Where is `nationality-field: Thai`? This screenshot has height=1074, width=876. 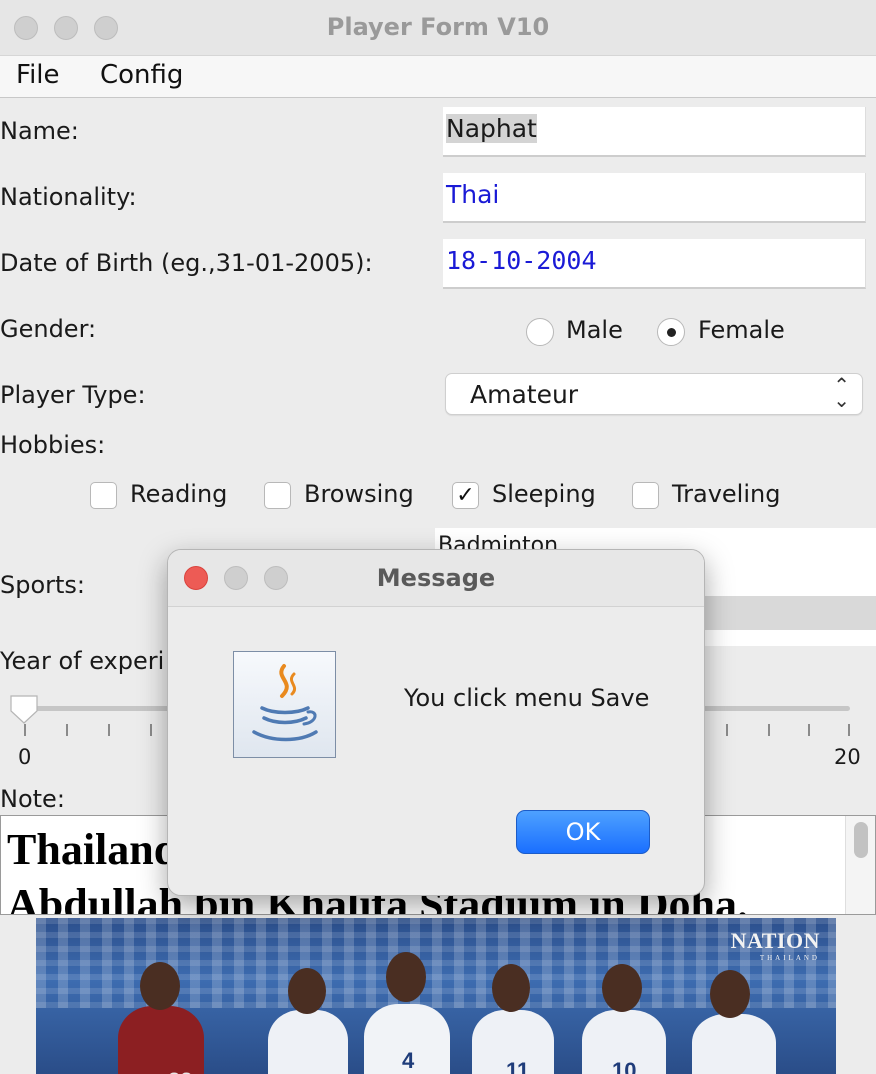
nationality-field: Thai is located at coordinates (654, 198).